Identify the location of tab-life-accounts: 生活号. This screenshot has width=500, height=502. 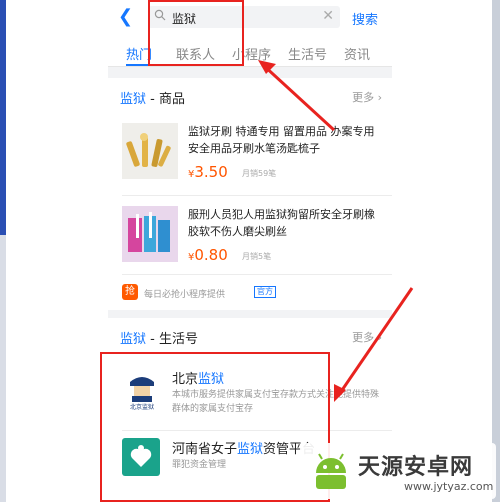
(307, 53).